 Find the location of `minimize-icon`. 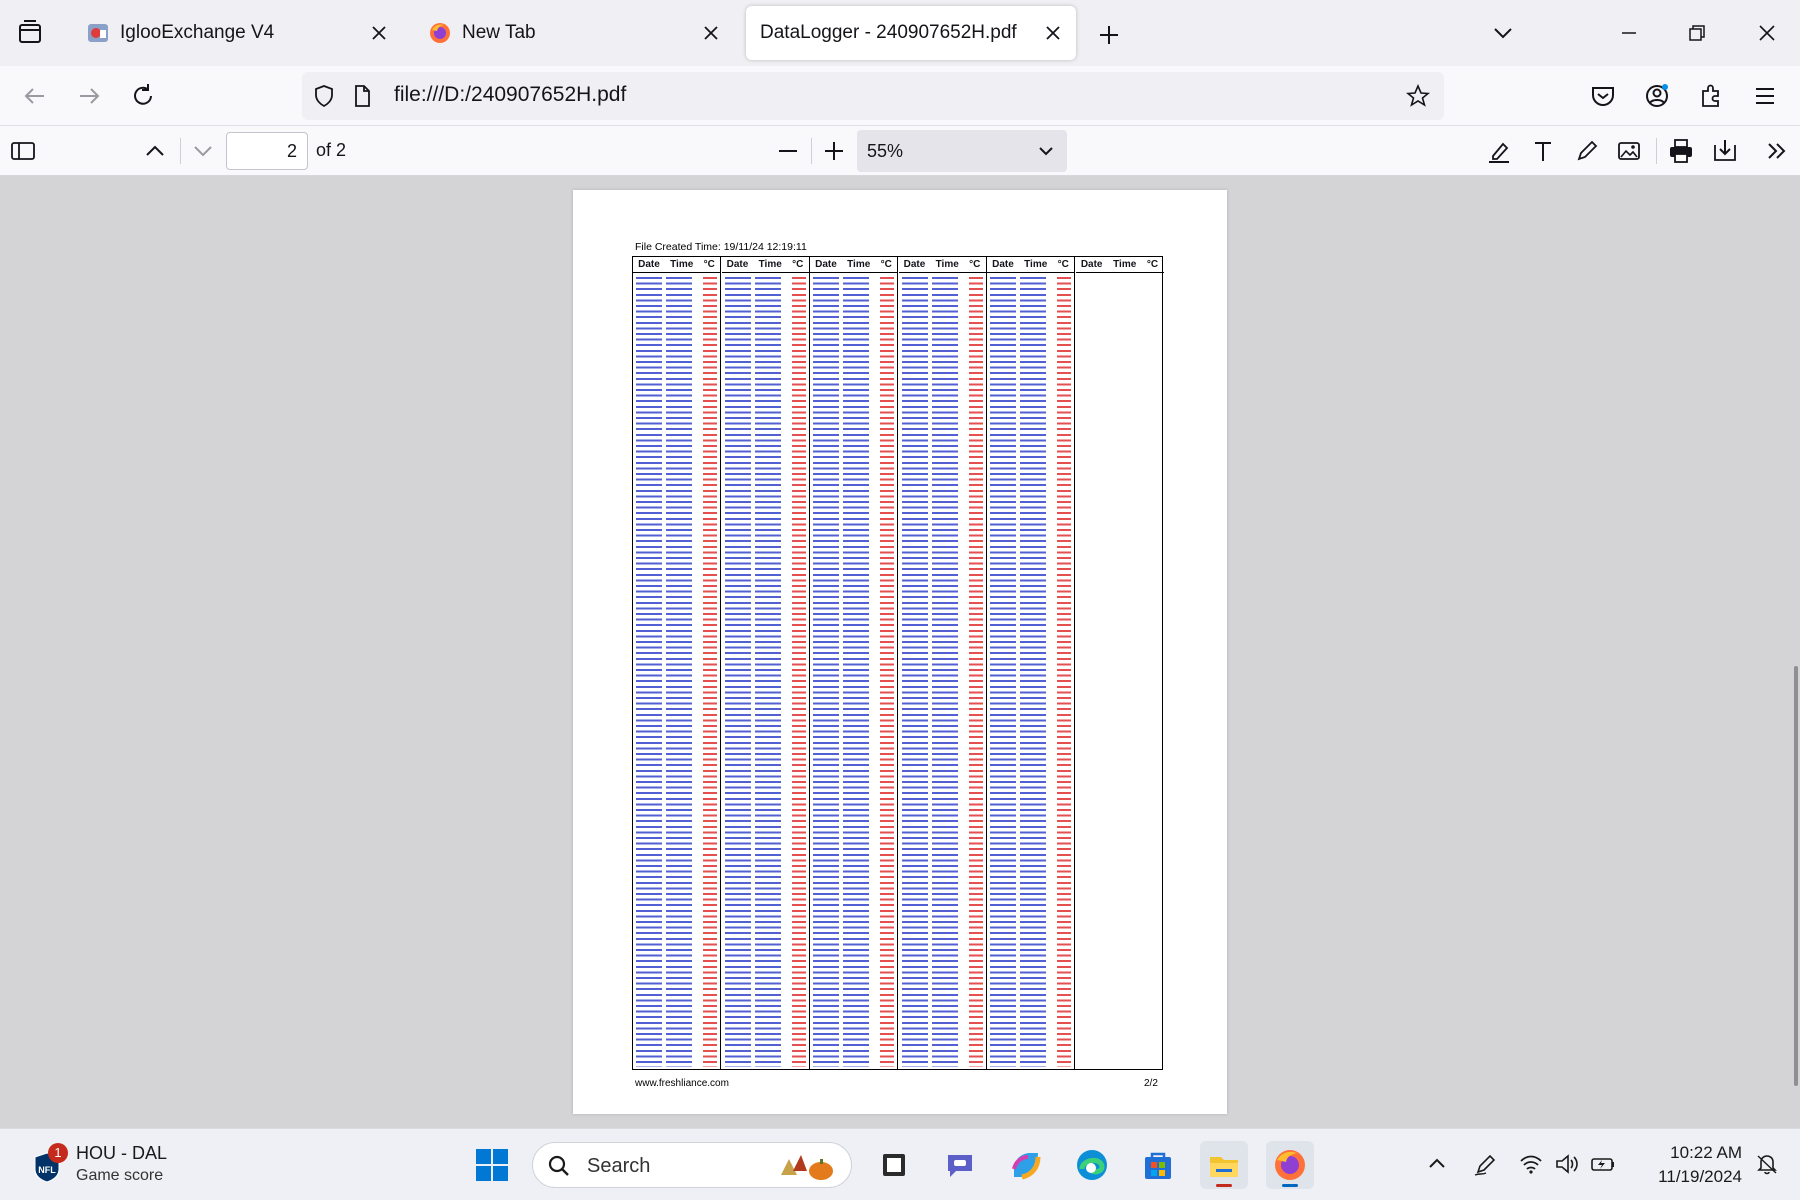

minimize-icon is located at coordinates (1629, 33).